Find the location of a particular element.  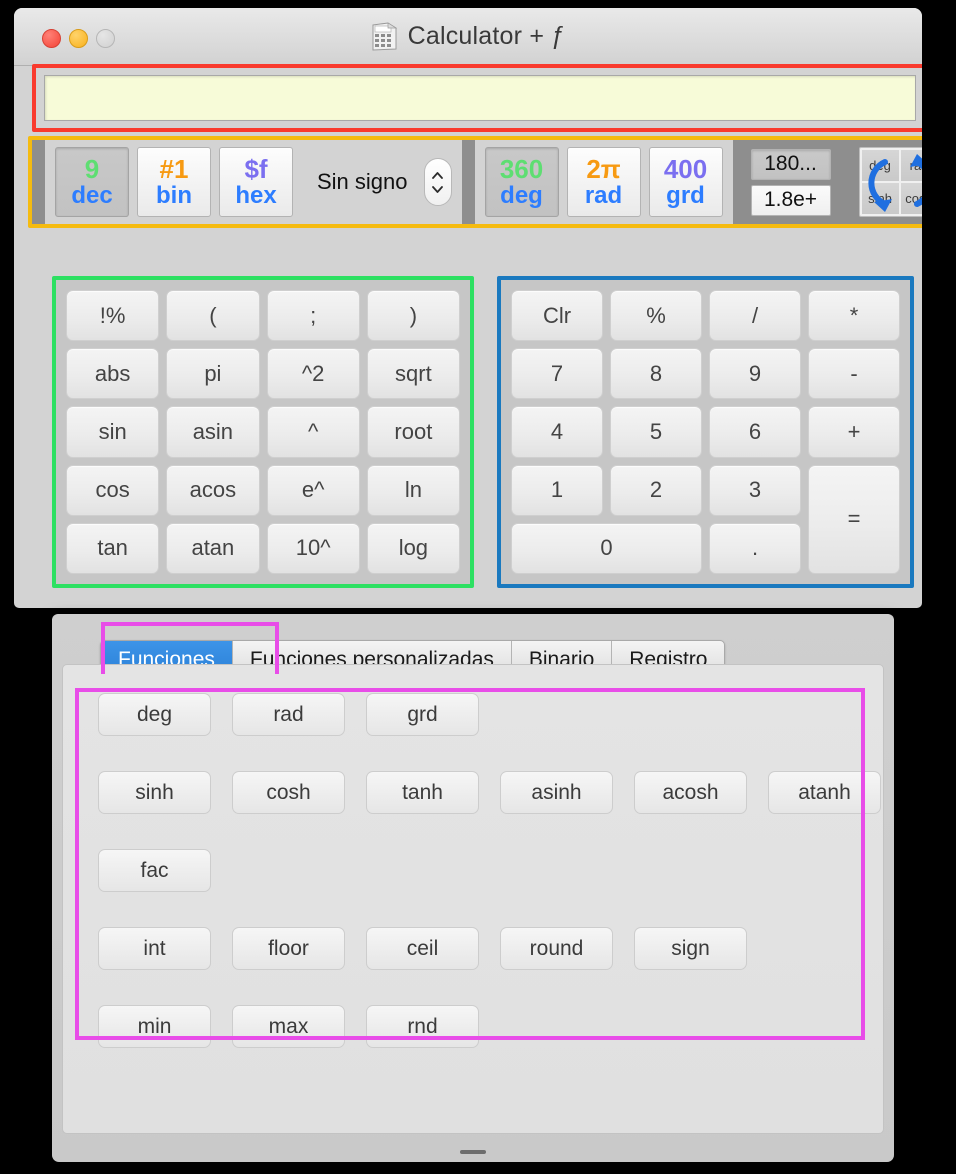

window-title-group: Calculator + ƒ is located at coordinates (468, 36).